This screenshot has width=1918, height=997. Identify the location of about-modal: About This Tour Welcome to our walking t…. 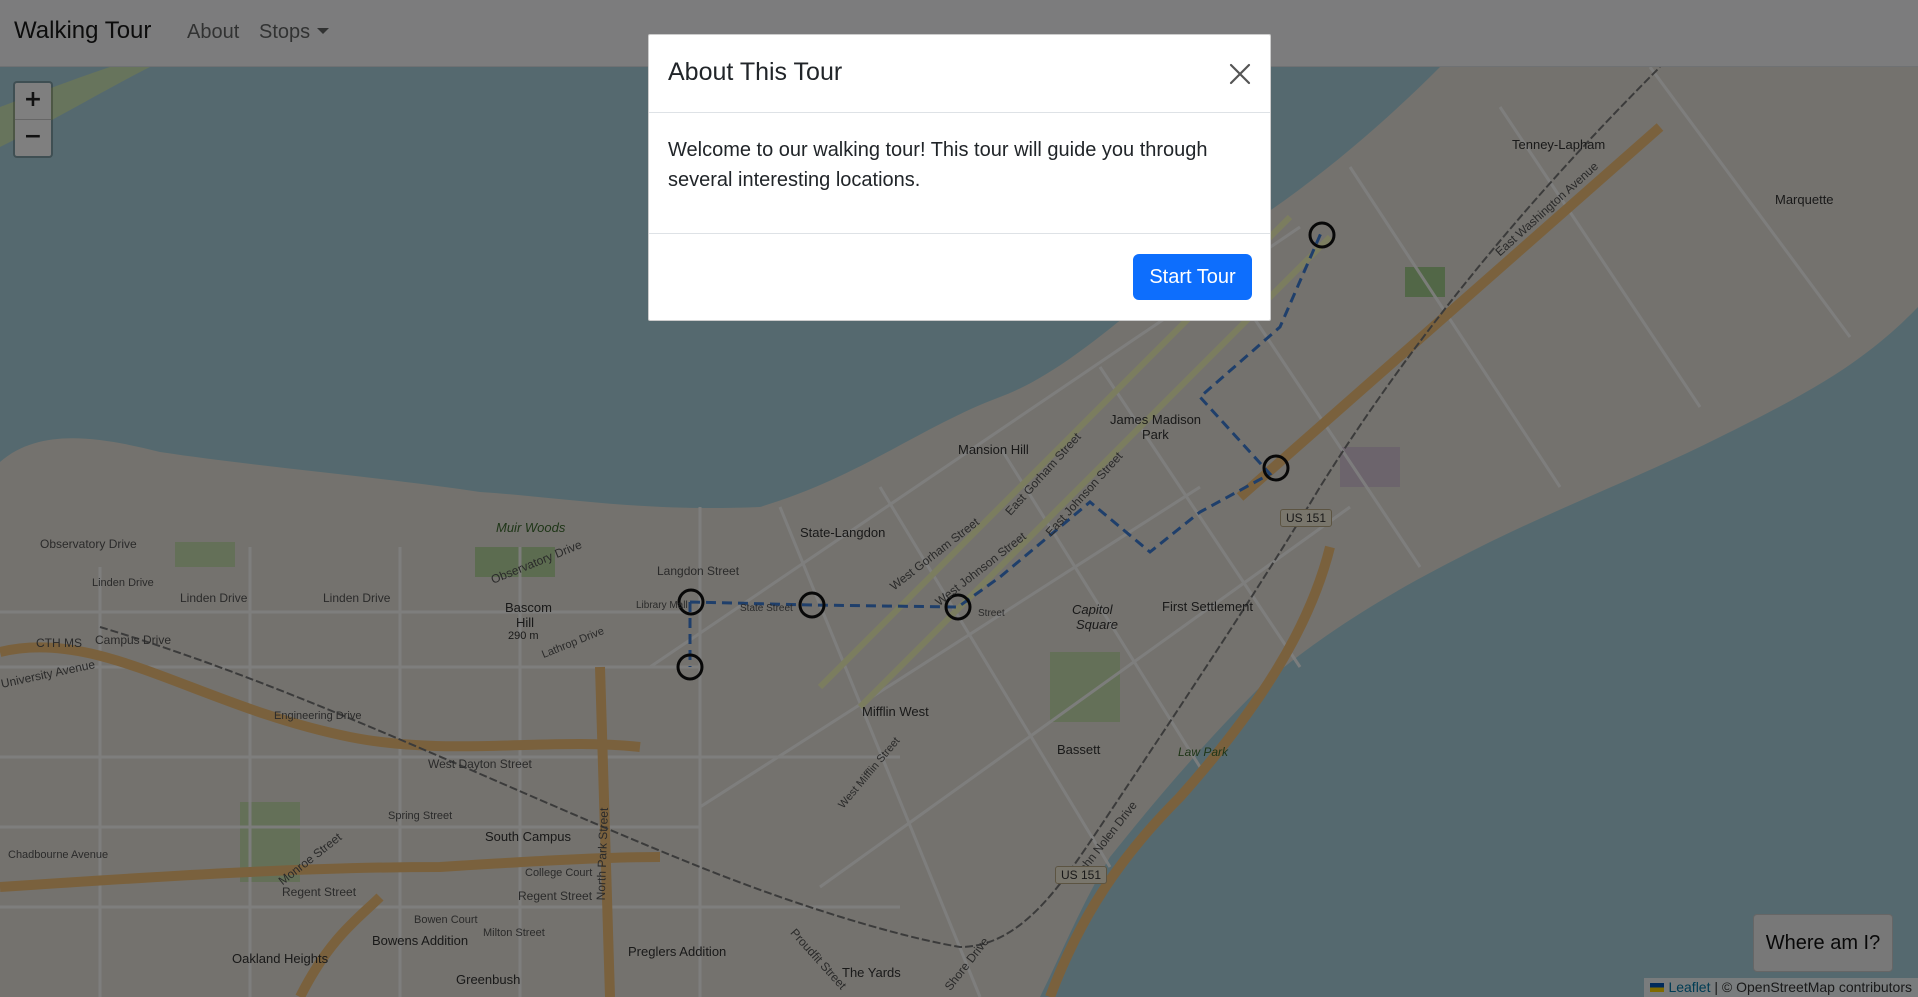
(959, 177).